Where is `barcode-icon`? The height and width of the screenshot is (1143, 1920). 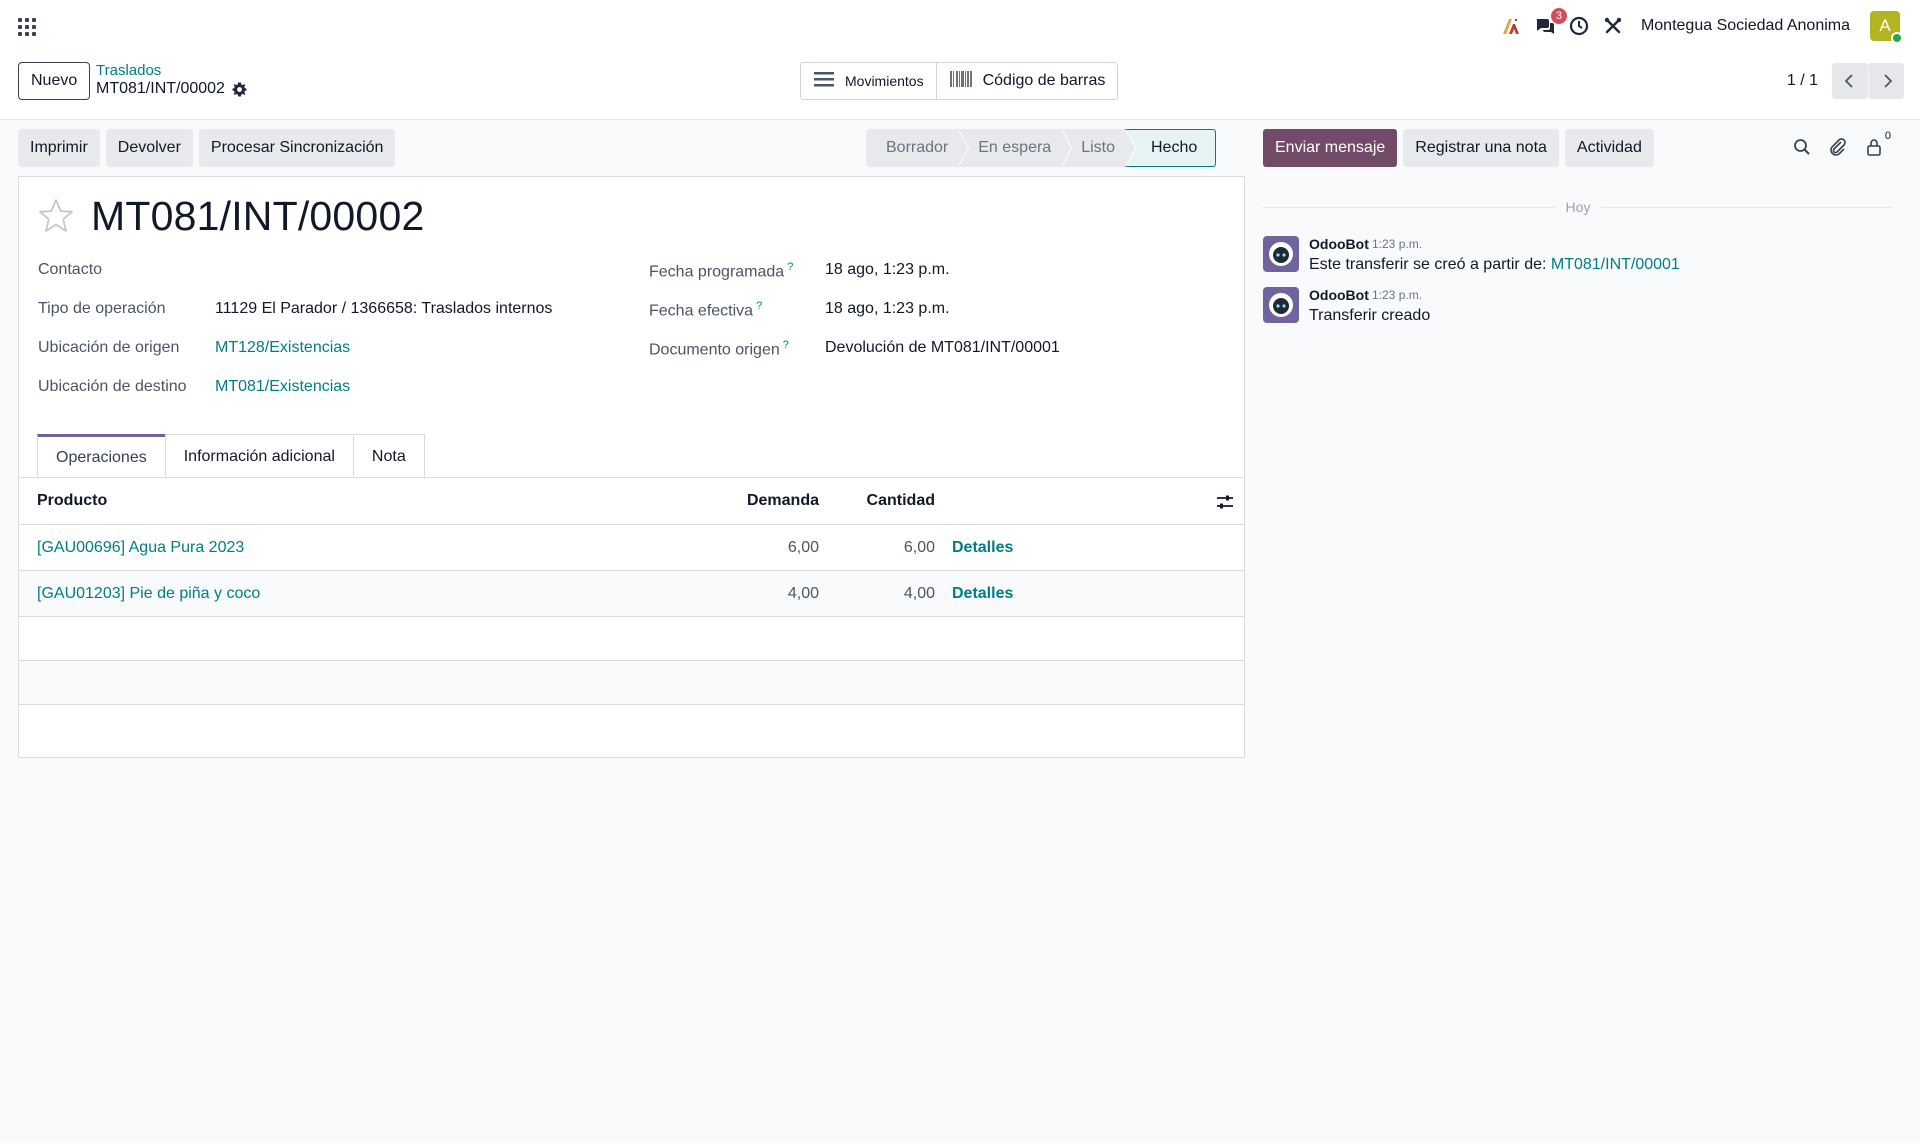
barcode-icon is located at coordinates (961, 81).